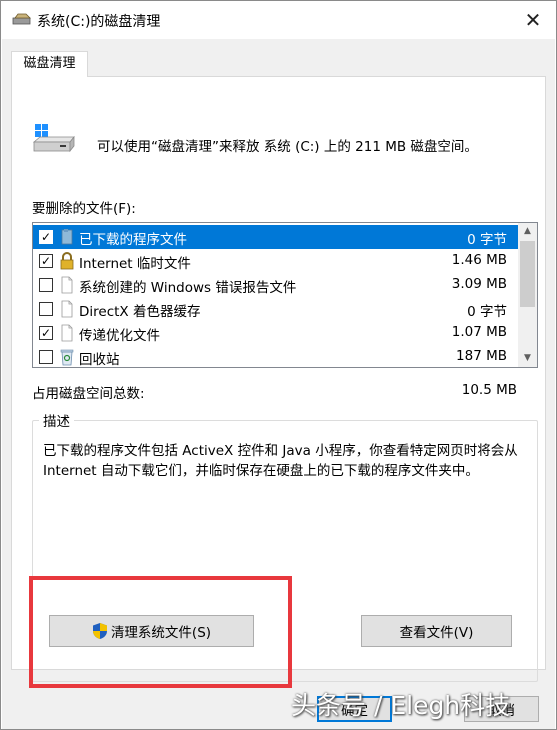  What do you see at coordinates (160, 632) in the screenshot?
I see `highlight-annotation` at bounding box center [160, 632].